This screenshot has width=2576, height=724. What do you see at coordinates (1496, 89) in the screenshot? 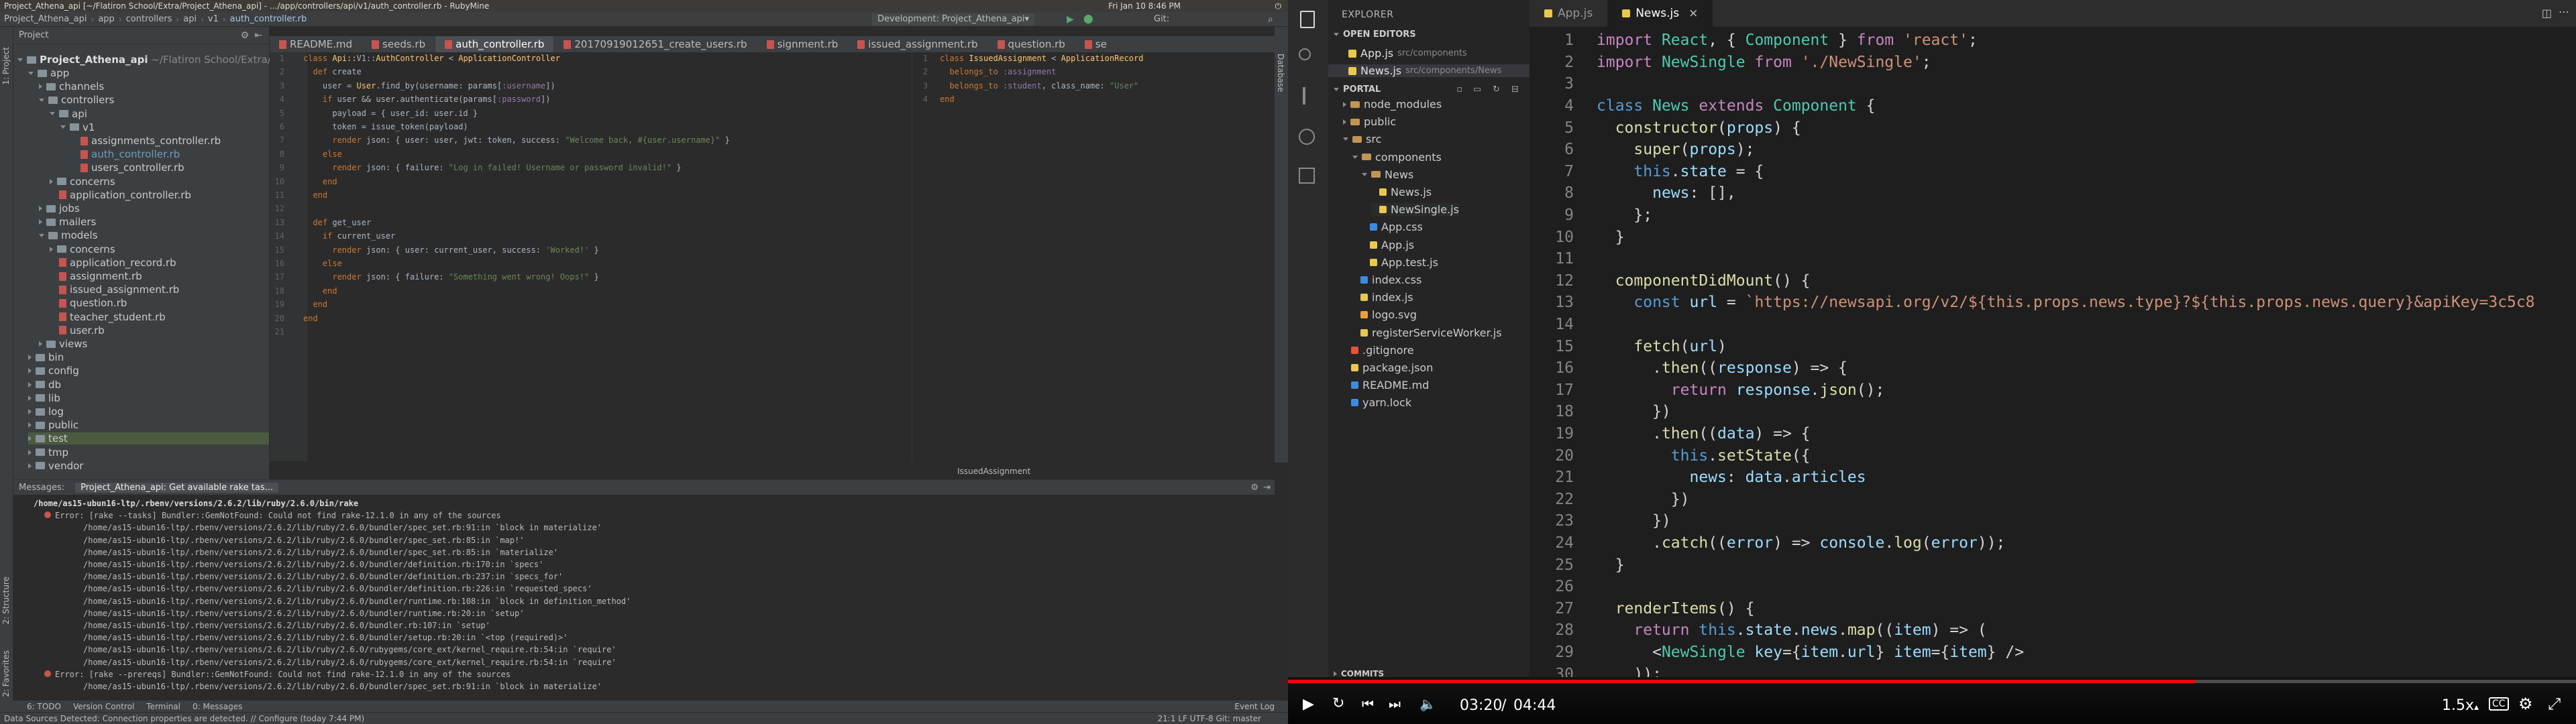
I see `refresh-icon: ↻` at bounding box center [1496, 89].